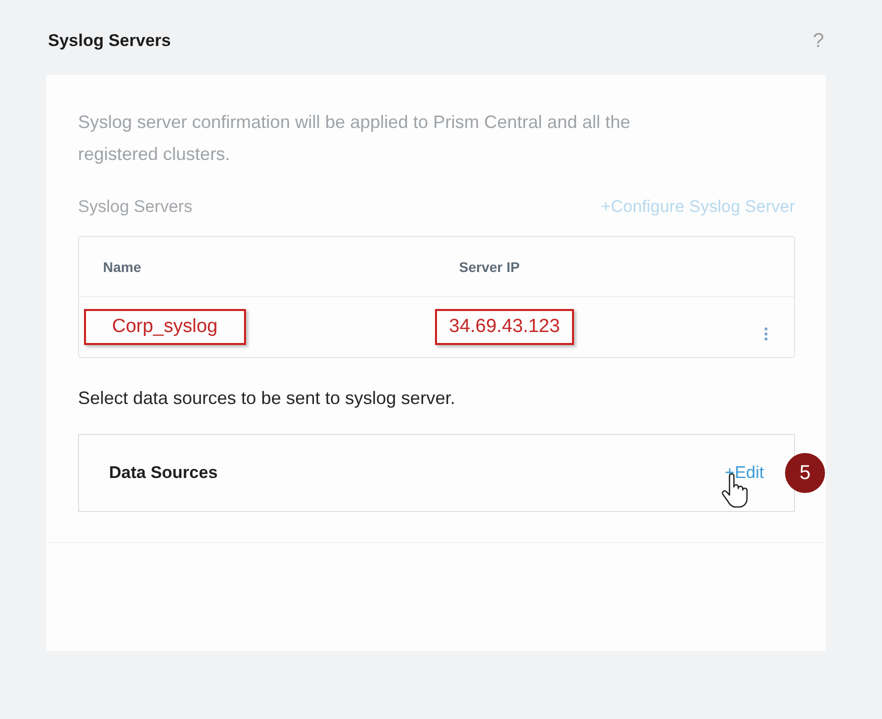 The image size is (882, 719). I want to click on data-sources-title: Data Sources, so click(163, 473).